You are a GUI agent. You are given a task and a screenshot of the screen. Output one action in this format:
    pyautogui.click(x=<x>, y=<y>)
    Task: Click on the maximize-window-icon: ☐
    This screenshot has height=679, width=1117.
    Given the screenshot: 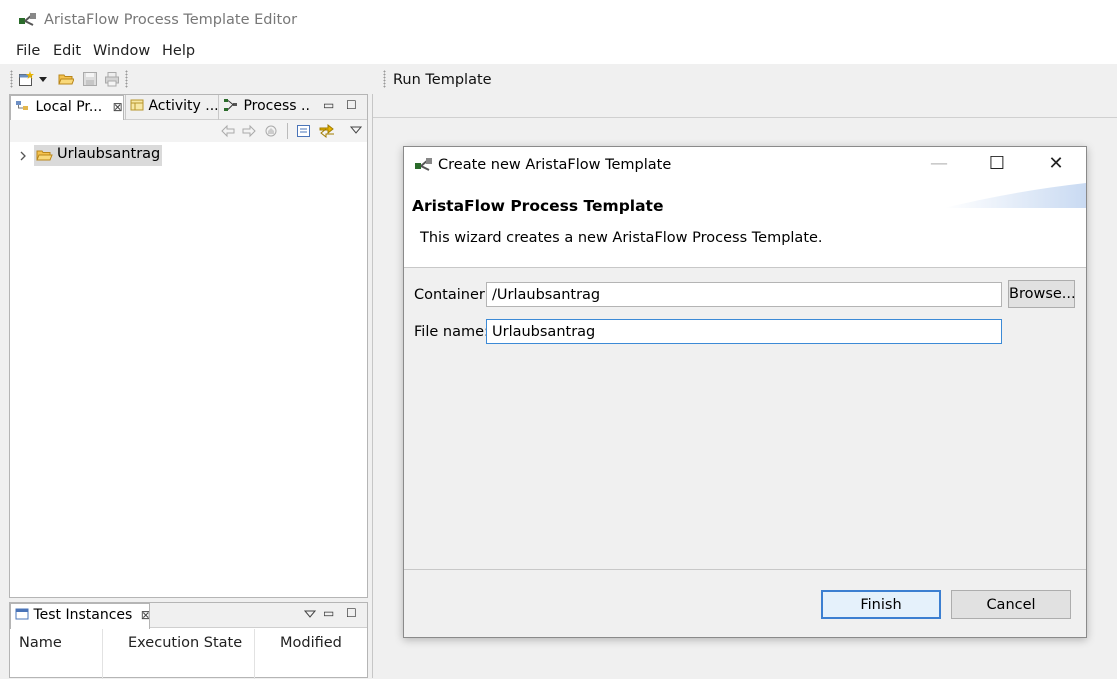 What is the action you would take?
    pyautogui.click(x=997, y=164)
    